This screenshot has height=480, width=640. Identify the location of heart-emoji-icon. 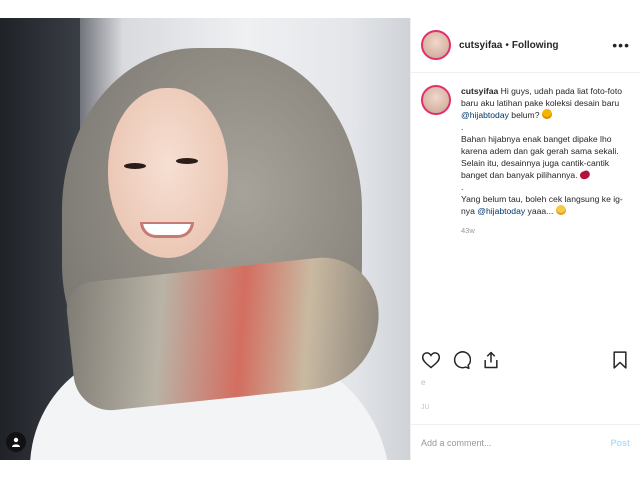
(585, 175).